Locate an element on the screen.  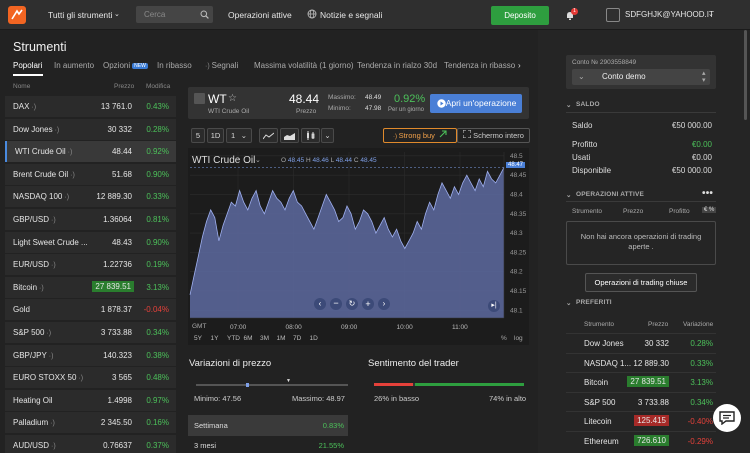
timeframe-select: 1D is located at coordinates (215, 135).